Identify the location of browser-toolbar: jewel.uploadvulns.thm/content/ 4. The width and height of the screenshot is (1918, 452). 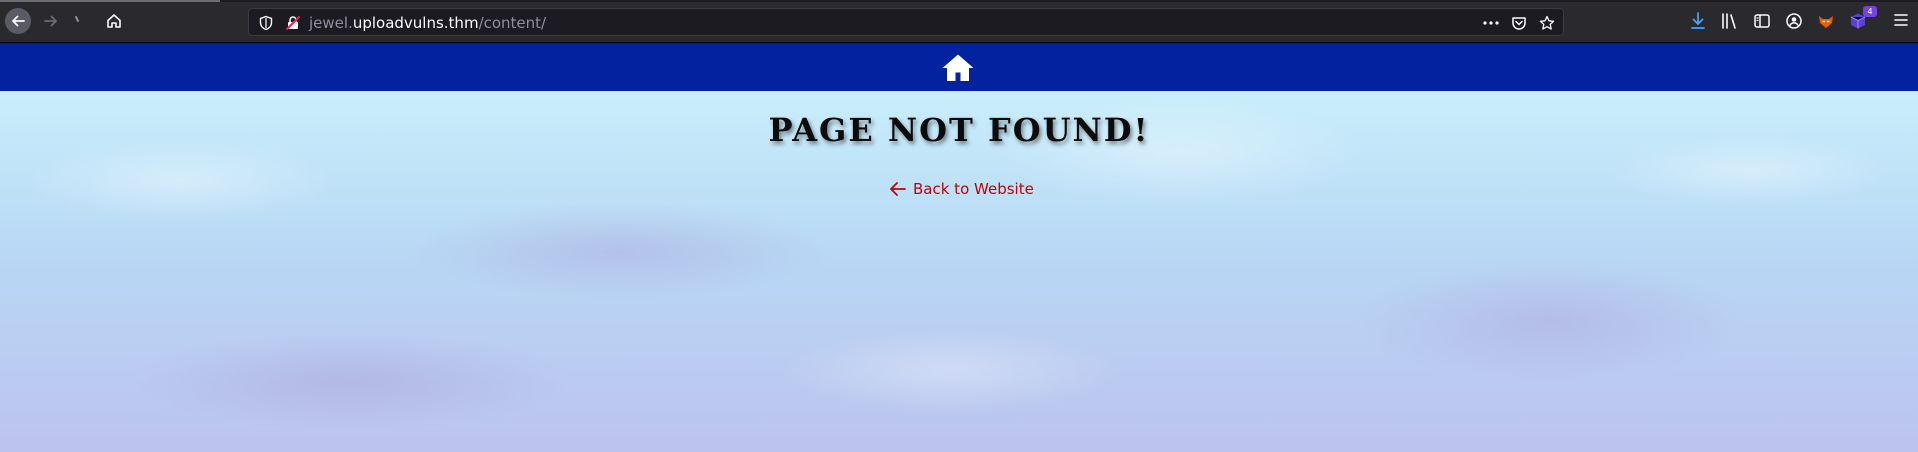
(959, 21).